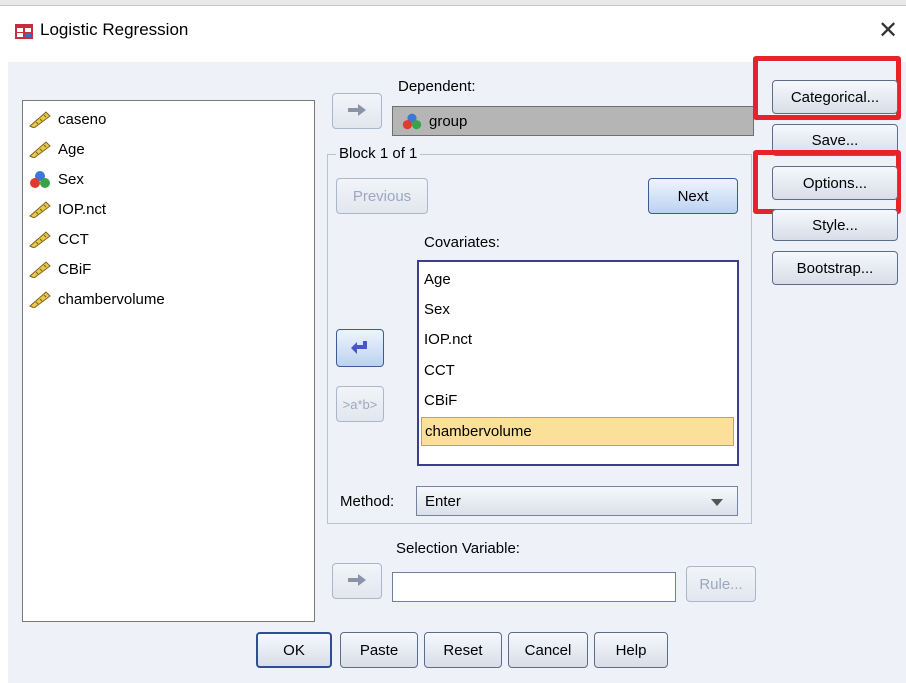  What do you see at coordinates (437, 86) in the screenshot?
I see `dependent-label: Dependent:` at bounding box center [437, 86].